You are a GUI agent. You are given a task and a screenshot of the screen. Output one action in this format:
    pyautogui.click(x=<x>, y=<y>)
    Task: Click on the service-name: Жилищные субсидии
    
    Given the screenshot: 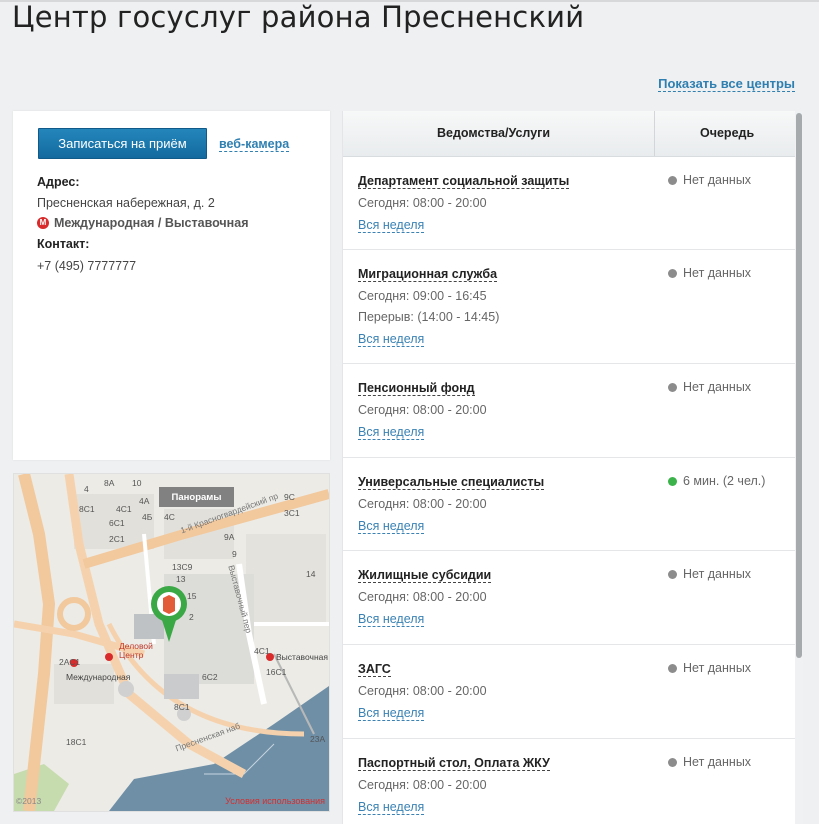 What is the action you would take?
    pyautogui.click(x=425, y=575)
    